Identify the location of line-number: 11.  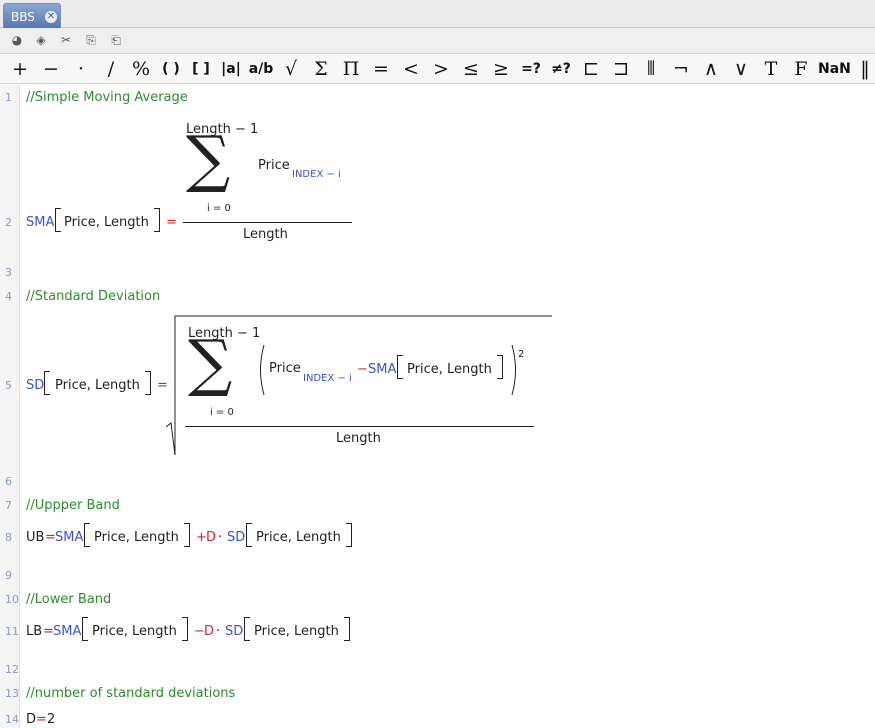
(12, 631).